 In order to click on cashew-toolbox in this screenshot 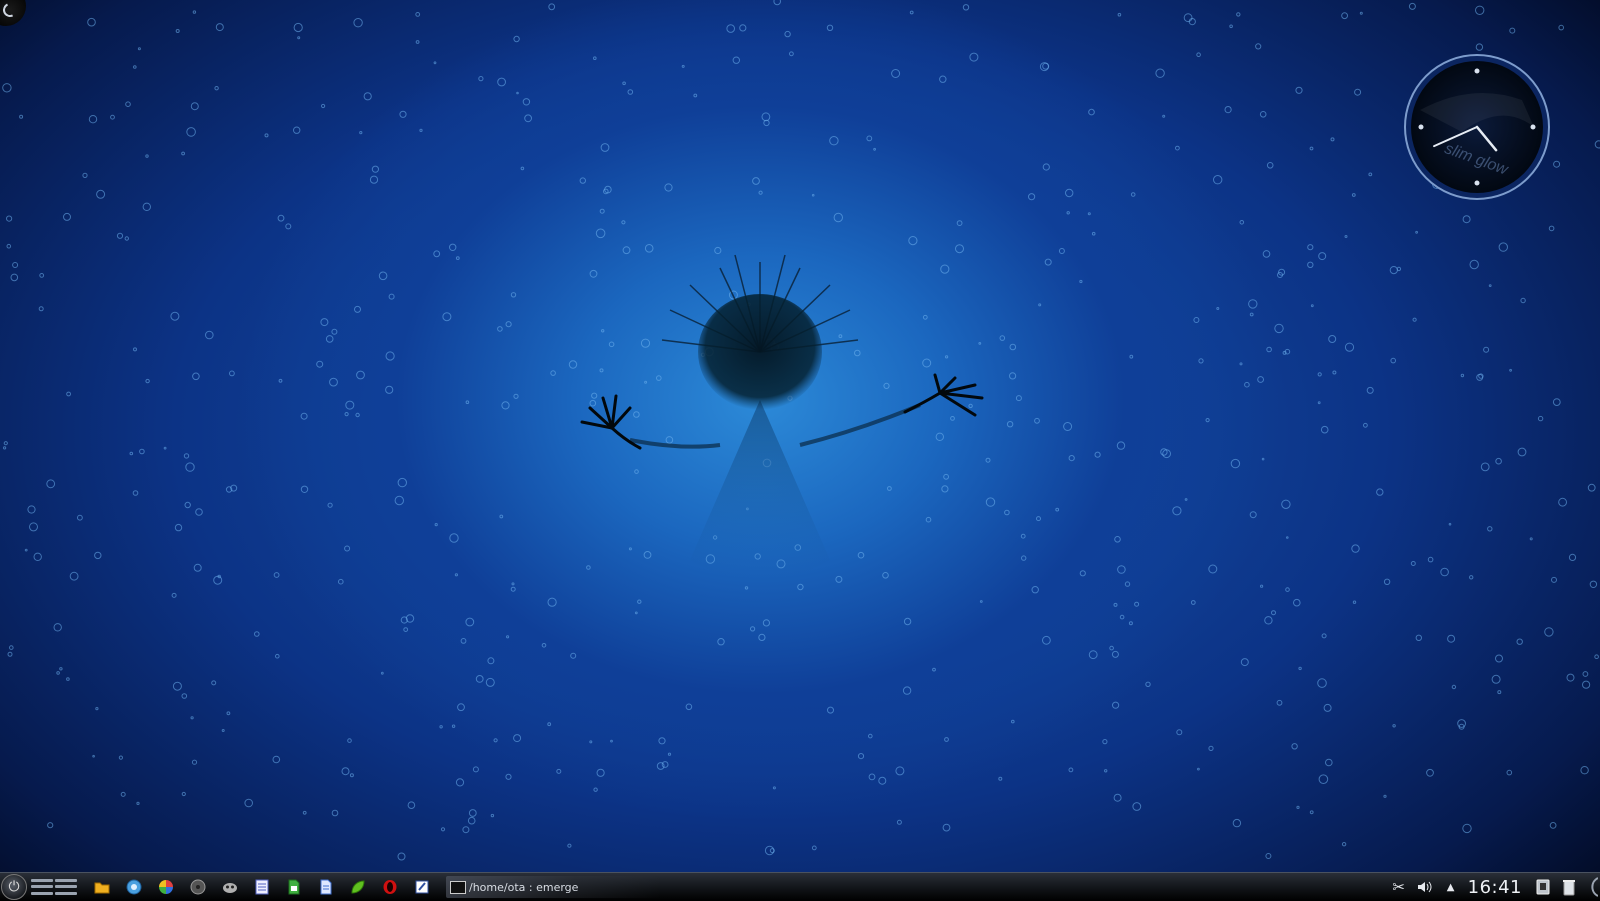, I will do `click(1591, 887)`.